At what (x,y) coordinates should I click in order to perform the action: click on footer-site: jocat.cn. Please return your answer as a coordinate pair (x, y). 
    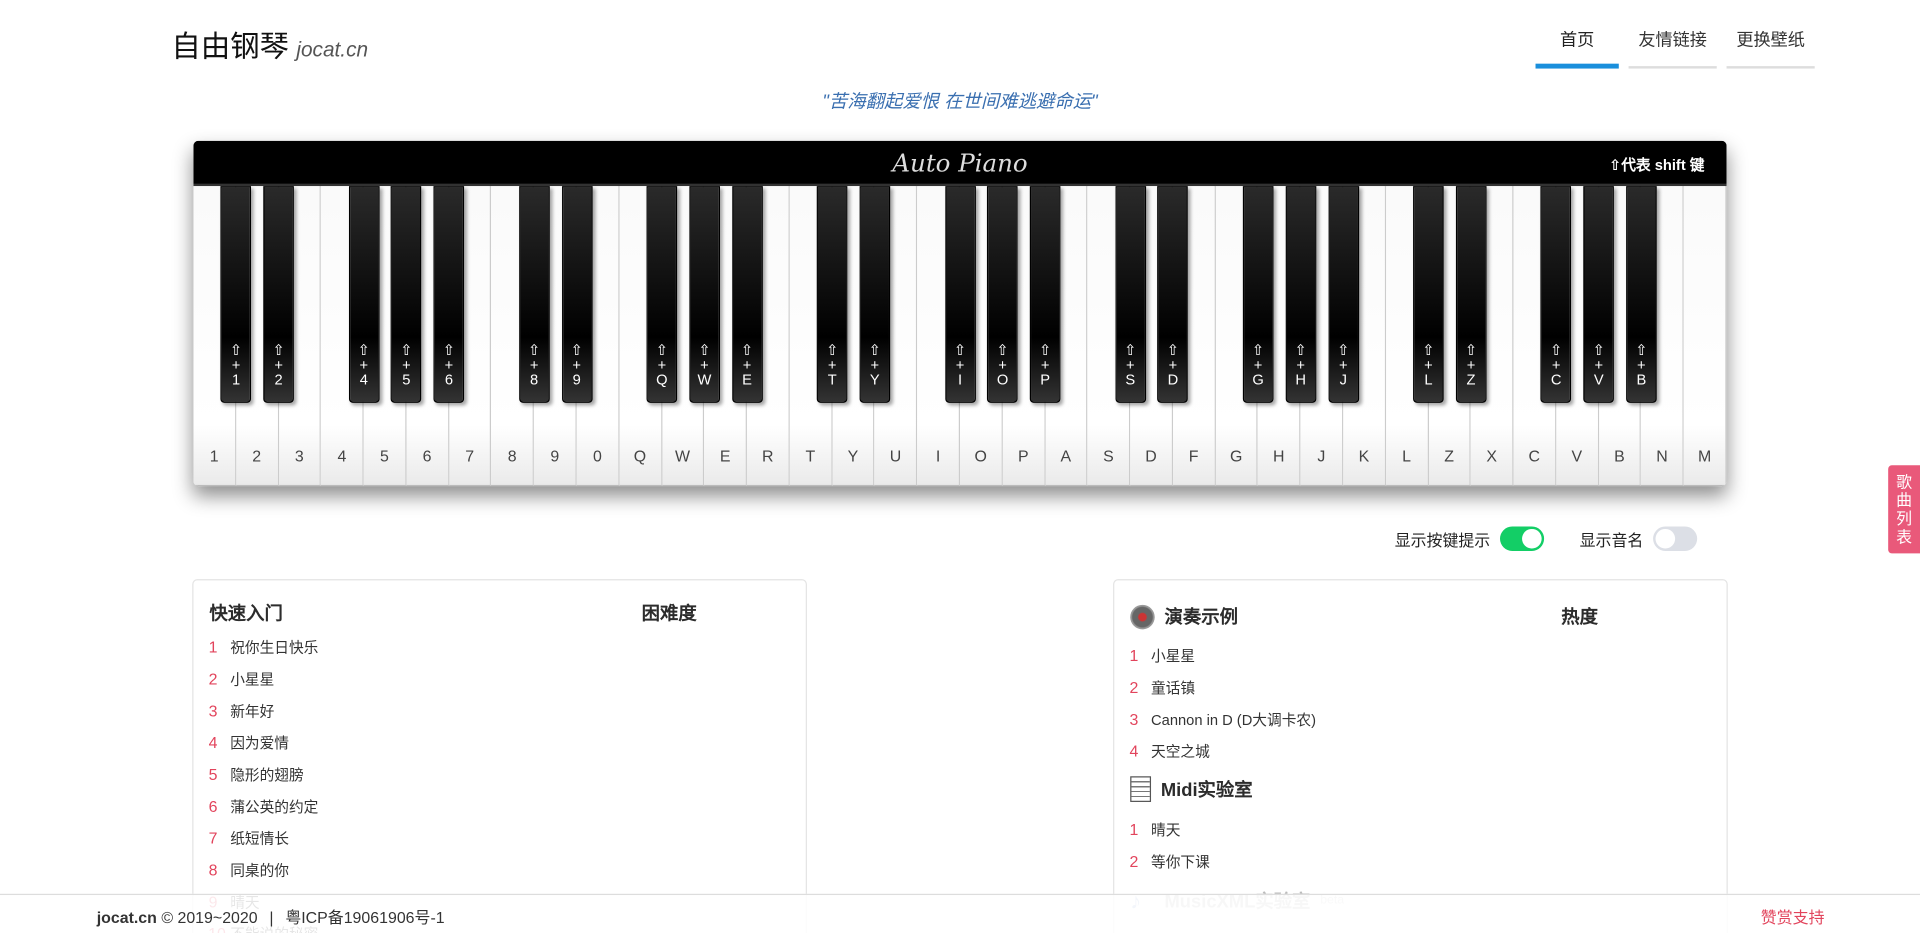
    Looking at the image, I should click on (127, 918).